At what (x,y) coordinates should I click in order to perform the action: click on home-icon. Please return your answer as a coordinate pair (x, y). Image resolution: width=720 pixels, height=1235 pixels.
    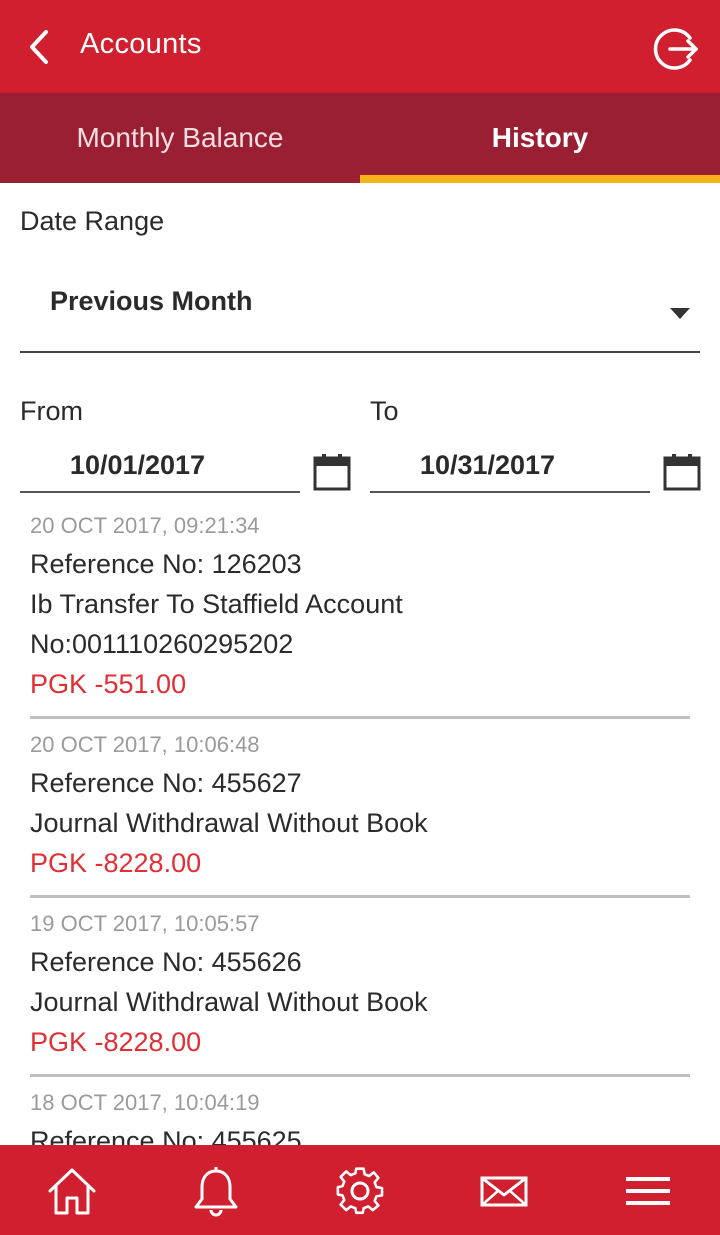
    Looking at the image, I should click on (72, 1191).